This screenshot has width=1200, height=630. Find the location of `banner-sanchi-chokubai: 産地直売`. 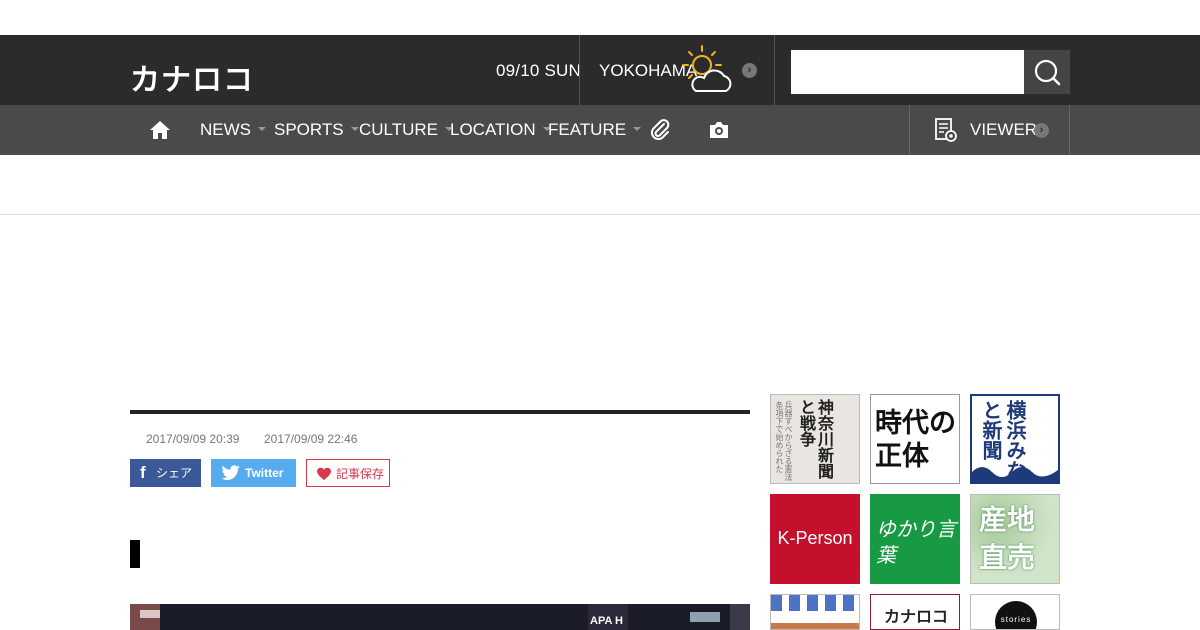

banner-sanchi-chokubai: 産地直売 is located at coordinates (1015, 539).